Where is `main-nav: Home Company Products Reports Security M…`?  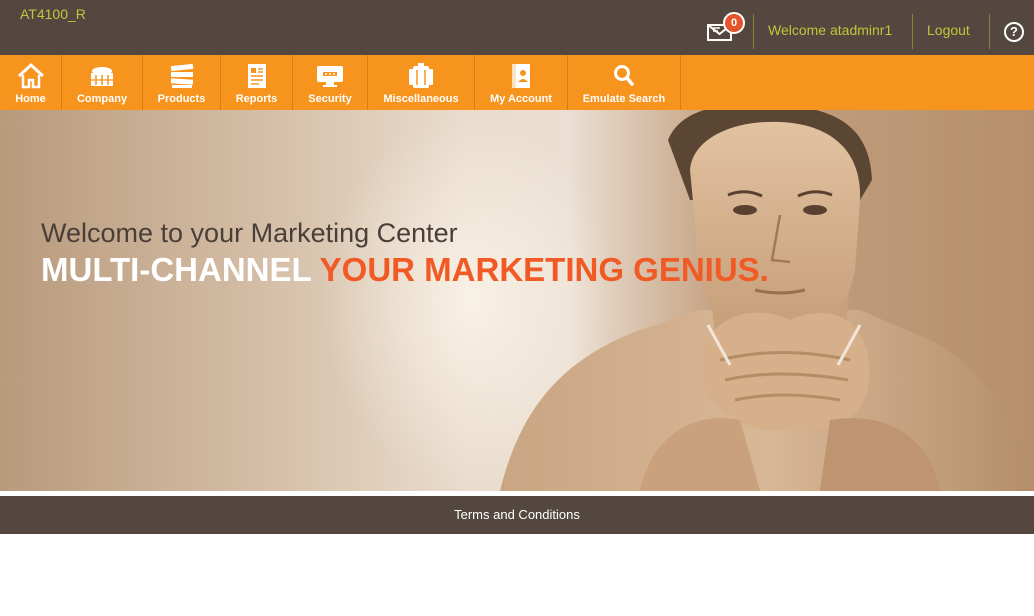 main-nav: Home Company Products Reports Security M… is located at coordinates (517, 82).